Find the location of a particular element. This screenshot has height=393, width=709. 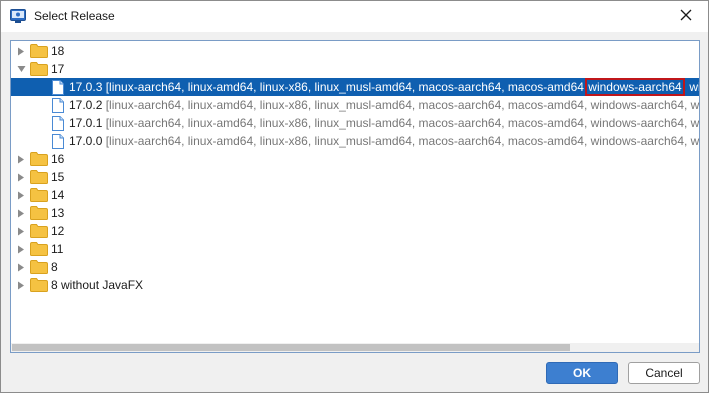

close-button is located at coordinates (686, 16).